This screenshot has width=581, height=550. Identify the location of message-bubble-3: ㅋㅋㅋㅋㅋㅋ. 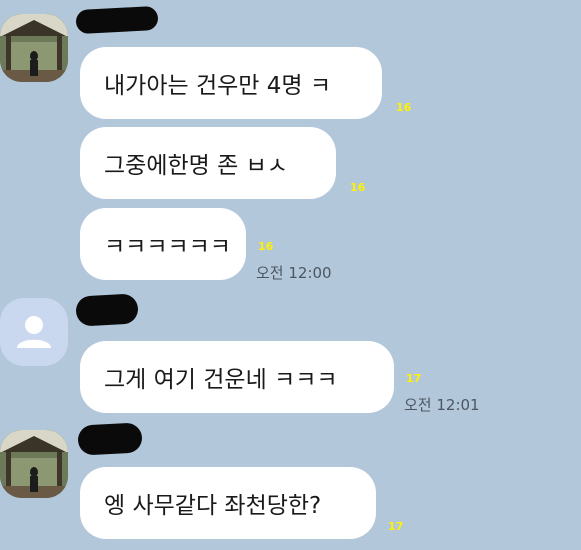
(163, 244).